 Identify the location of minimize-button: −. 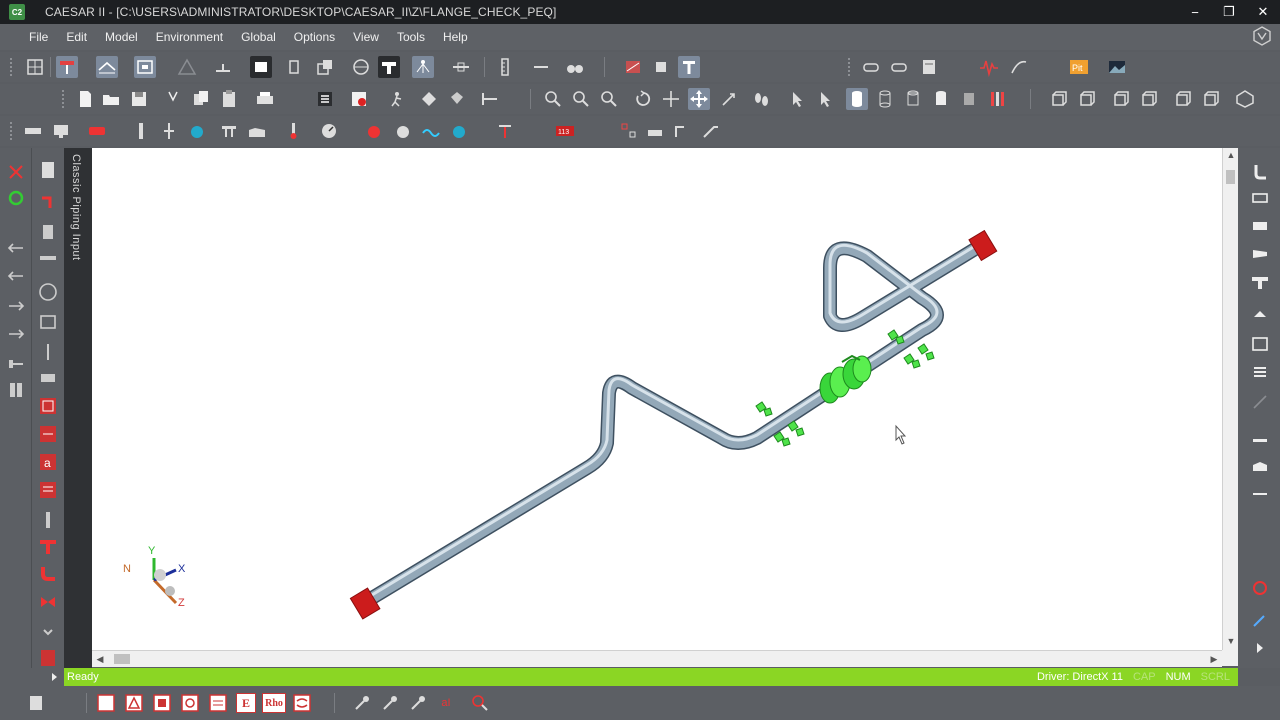
(1195, 12).